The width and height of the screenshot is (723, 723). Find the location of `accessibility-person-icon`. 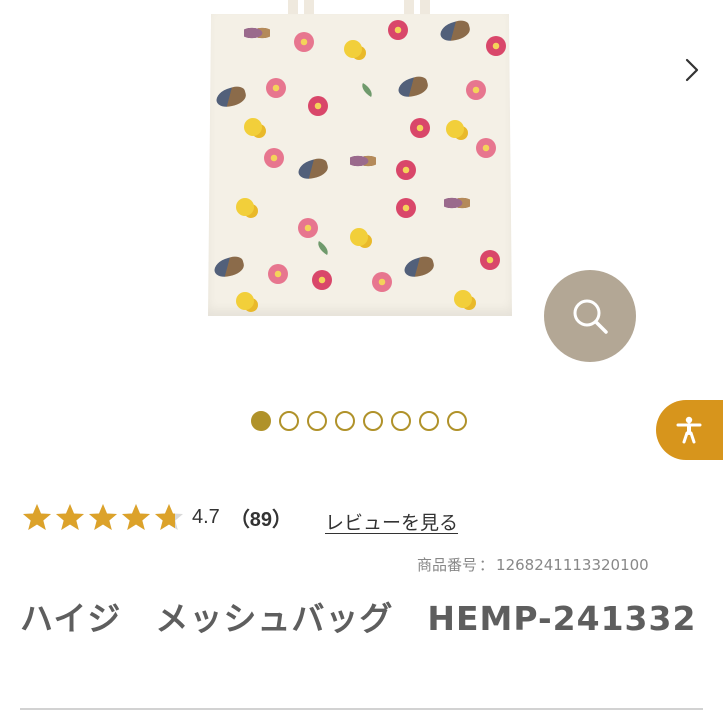

accessibility-person-icon is located at coordinates (689, 430).